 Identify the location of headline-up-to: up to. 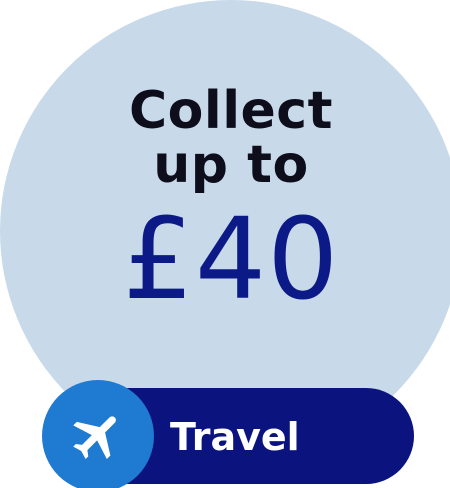
(231, 165).